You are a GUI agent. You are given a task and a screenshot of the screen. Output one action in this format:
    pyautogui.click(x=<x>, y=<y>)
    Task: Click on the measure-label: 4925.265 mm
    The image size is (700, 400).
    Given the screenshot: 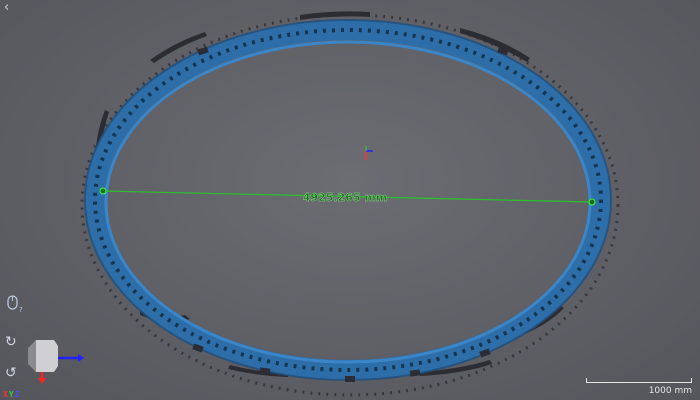 What is the action you would take?
    pyautogui.click(x=345, y=197)
    